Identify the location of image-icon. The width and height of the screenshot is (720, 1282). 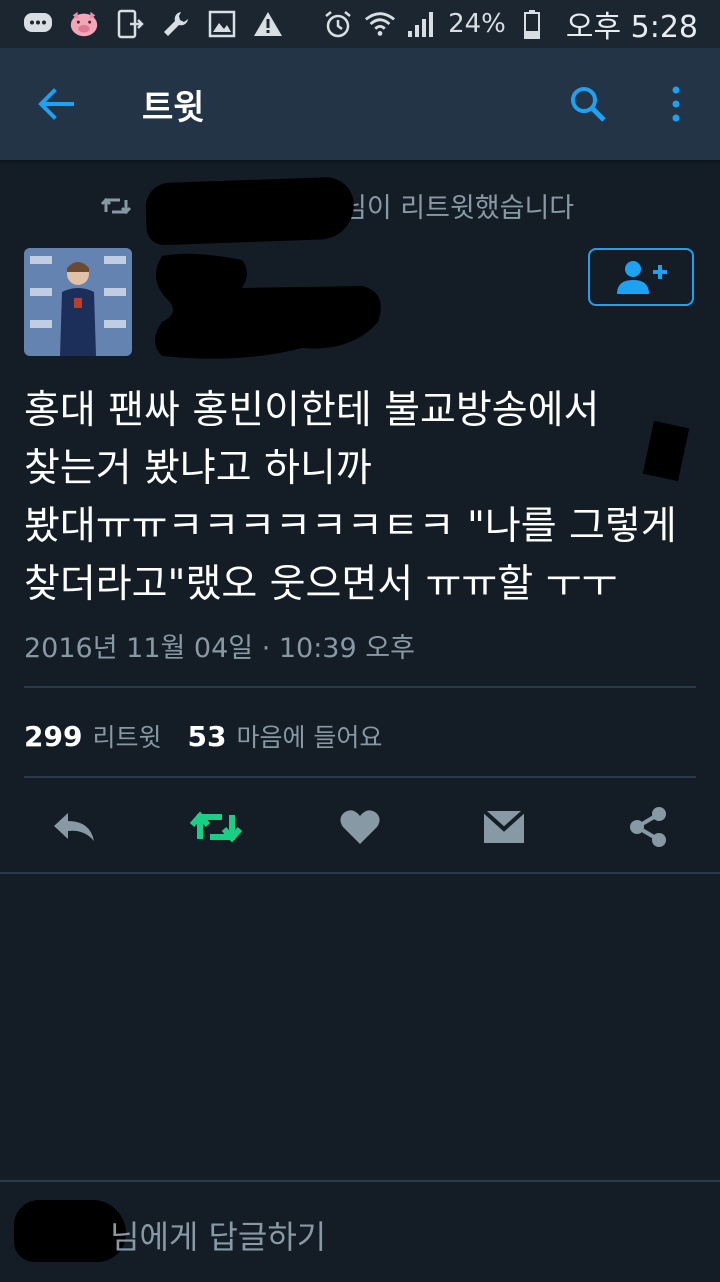
(222, 24).